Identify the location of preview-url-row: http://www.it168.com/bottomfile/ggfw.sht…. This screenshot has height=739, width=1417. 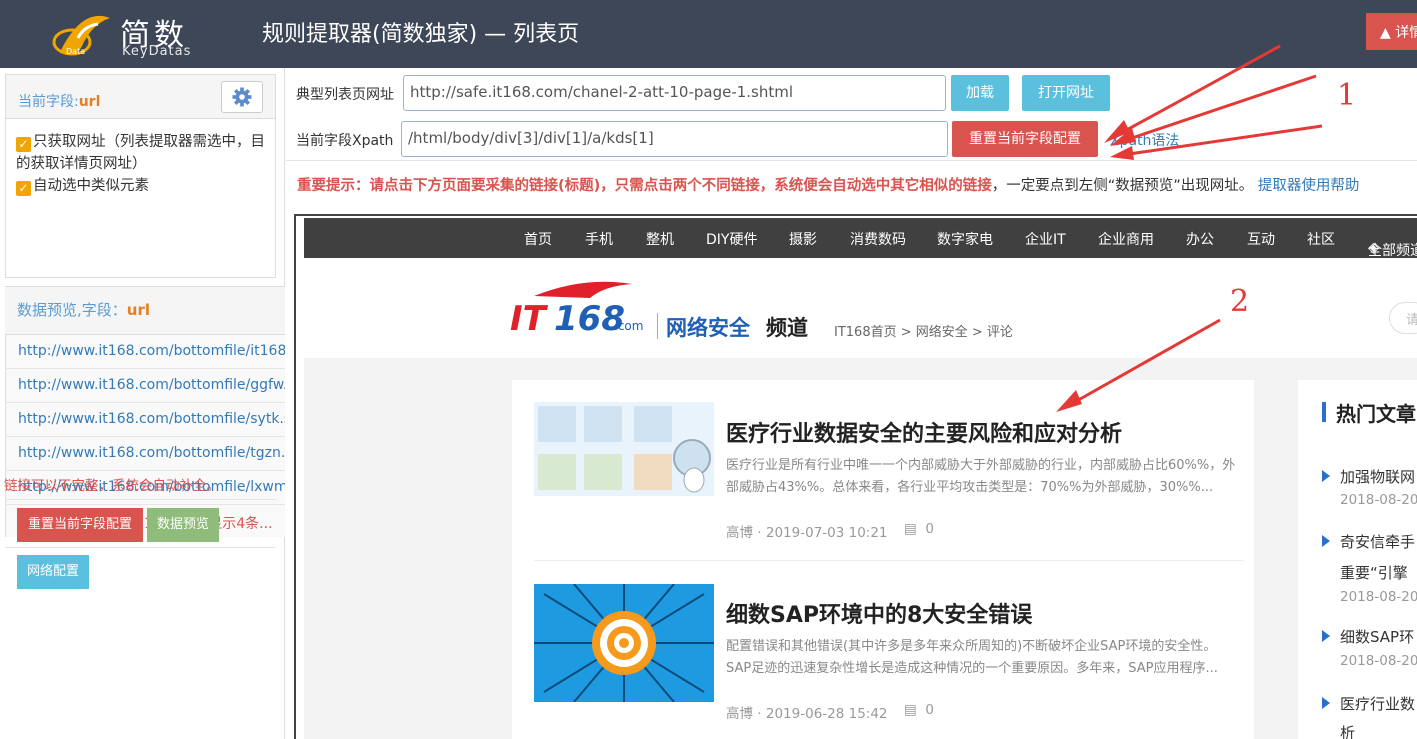
(145, 386).